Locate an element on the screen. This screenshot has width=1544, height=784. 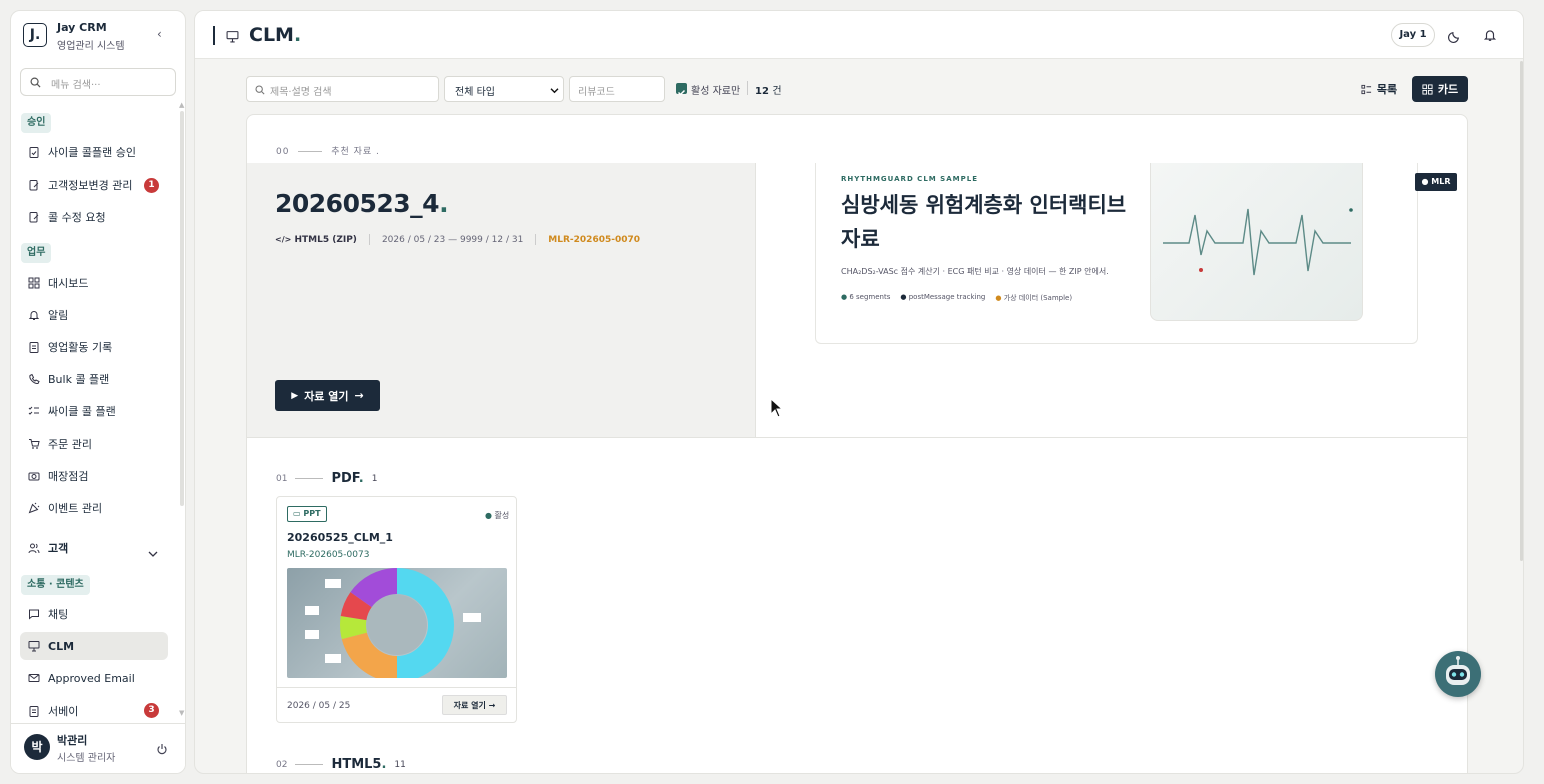
section-label-communication: 소통 · 콘텐츠 is located at coordinates (55, 585).